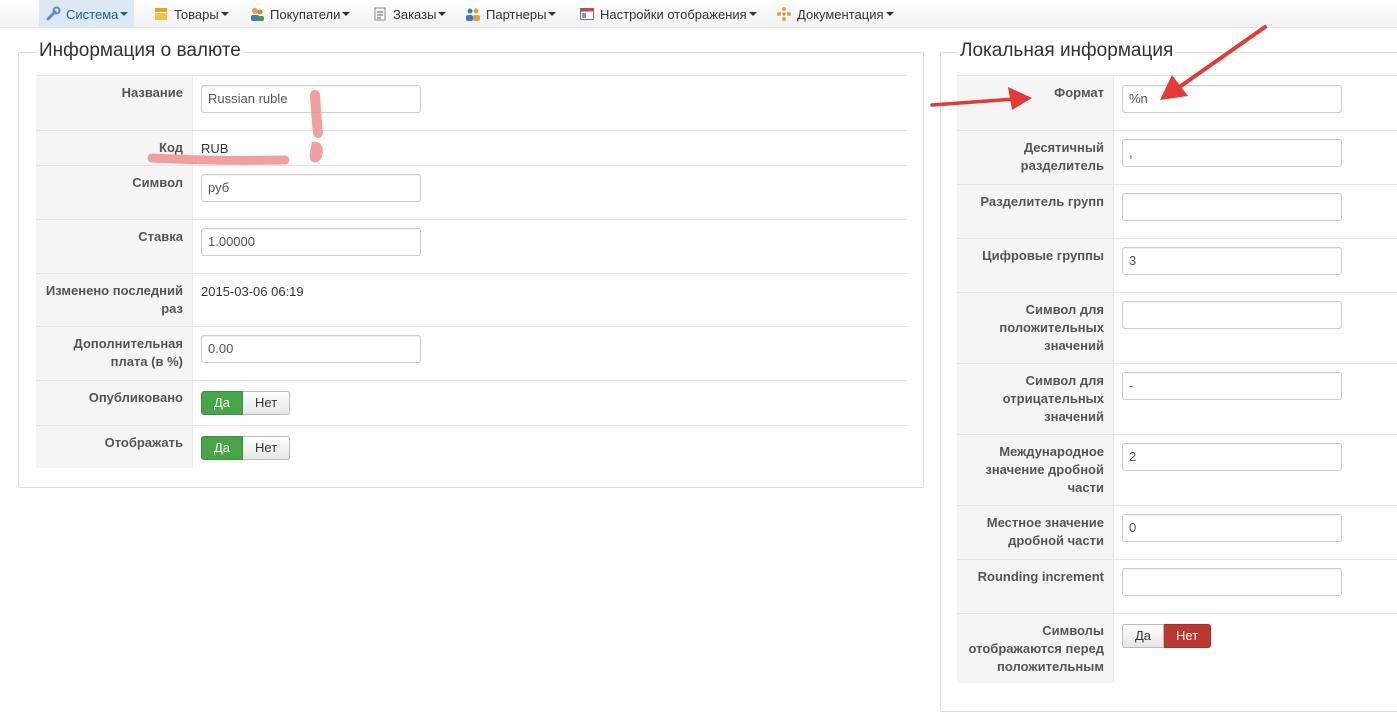 Image resolution: width=1397 pixels, height=712 pixels. What do you see at coordinates (196, 14) in the screenshot?
I see `menu-label: Товары` at bounding box center [196, 14].